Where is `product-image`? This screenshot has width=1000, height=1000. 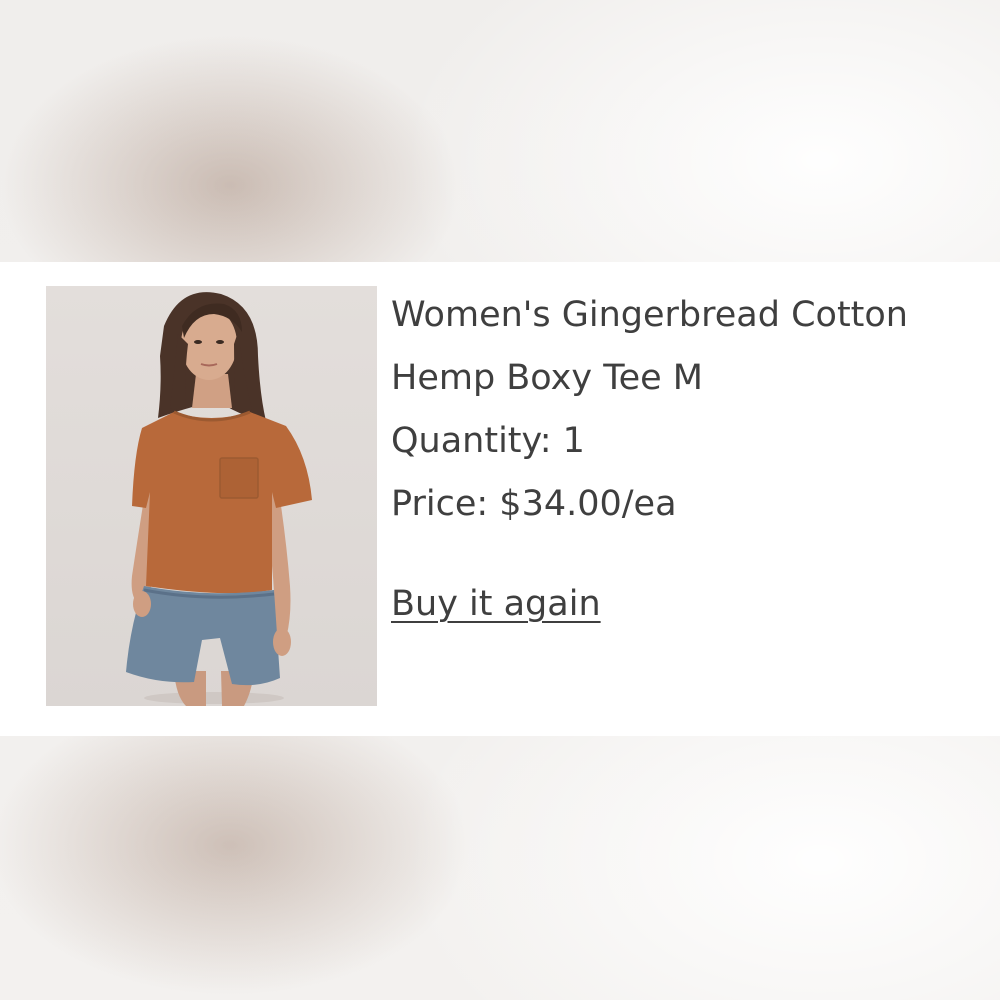
product-image is located at coordinates (211, 496).